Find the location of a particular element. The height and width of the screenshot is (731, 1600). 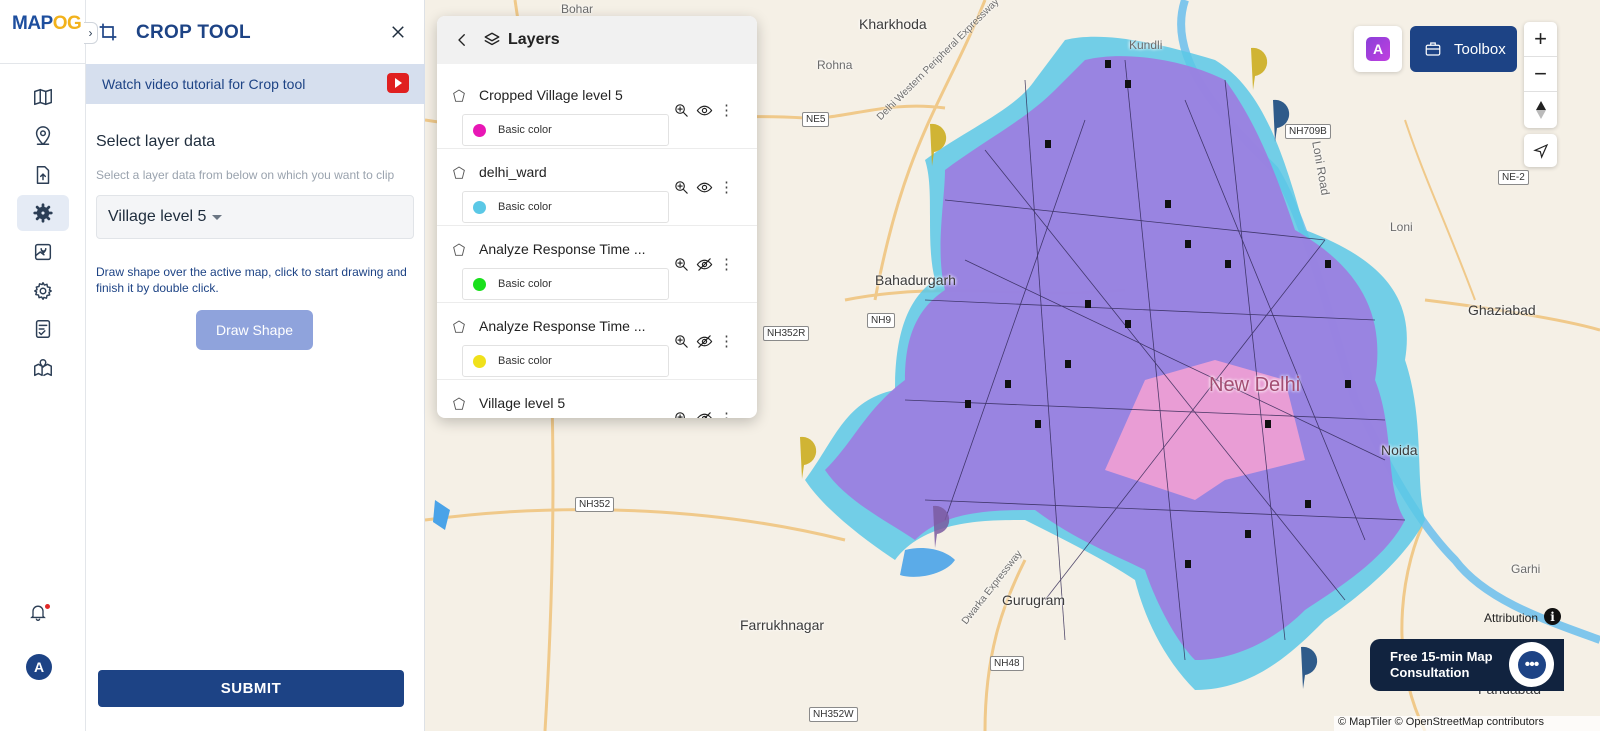

compass-icon is located at coordinates (1540, 109).